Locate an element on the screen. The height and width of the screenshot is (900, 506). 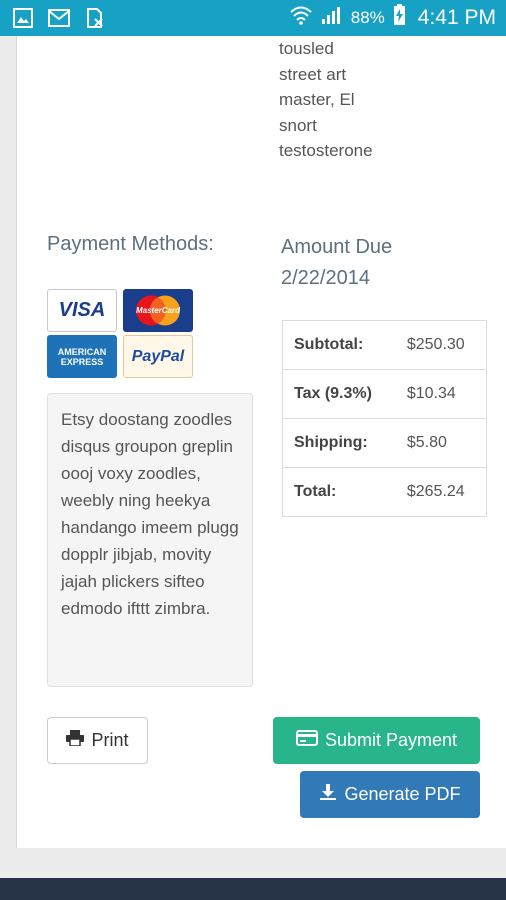
sim-card-icon is located at coordinates (95, 18).